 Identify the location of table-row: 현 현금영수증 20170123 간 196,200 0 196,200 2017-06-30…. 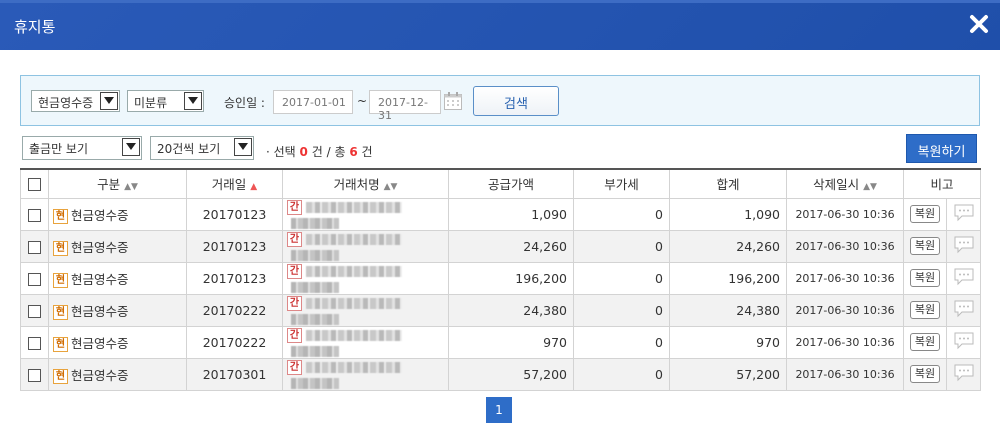
(501, 278).